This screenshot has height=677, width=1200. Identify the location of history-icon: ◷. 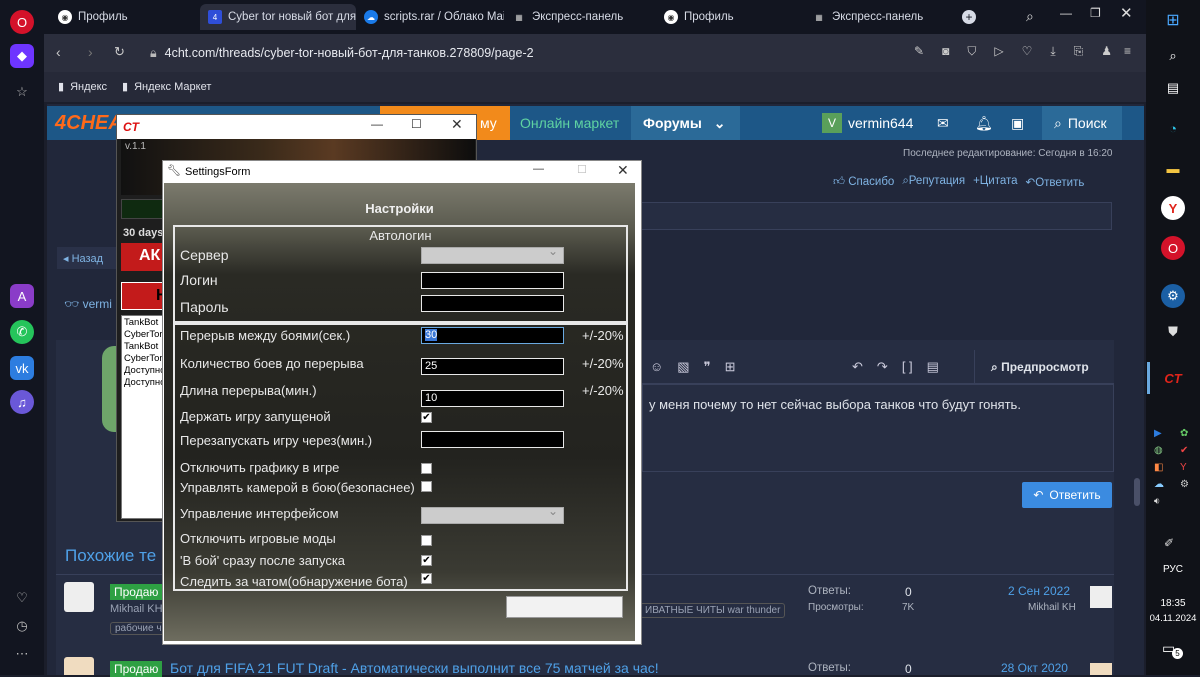
(22, 626).